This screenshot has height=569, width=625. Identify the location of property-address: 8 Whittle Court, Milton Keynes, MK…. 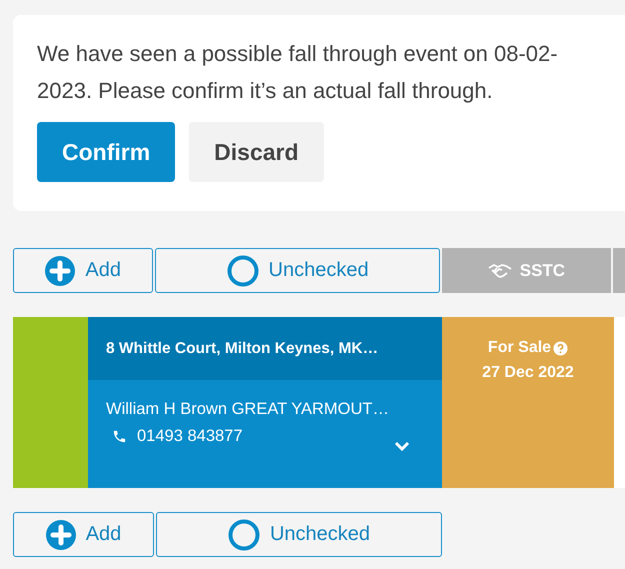
(242, 349).